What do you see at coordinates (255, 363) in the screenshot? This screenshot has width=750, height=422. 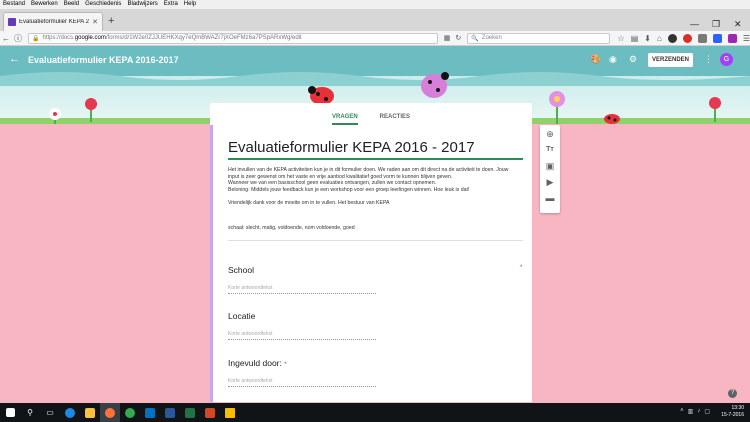 I see `question-label: Ingevuld door:` at bounding box center [255, 363].